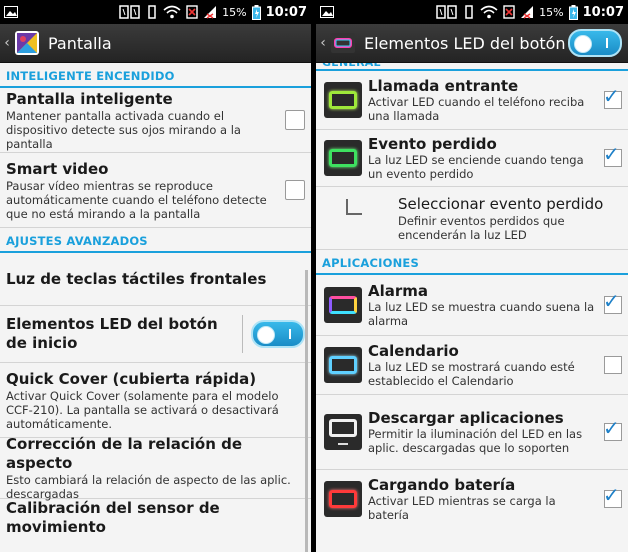 This screenshot has height=552, width=628. What do you see at coordinates (113, 517) in the screenshot?
I see `motion-sensor-title: Calibración del sensor de movimiento` at bounding box center [113, 517].